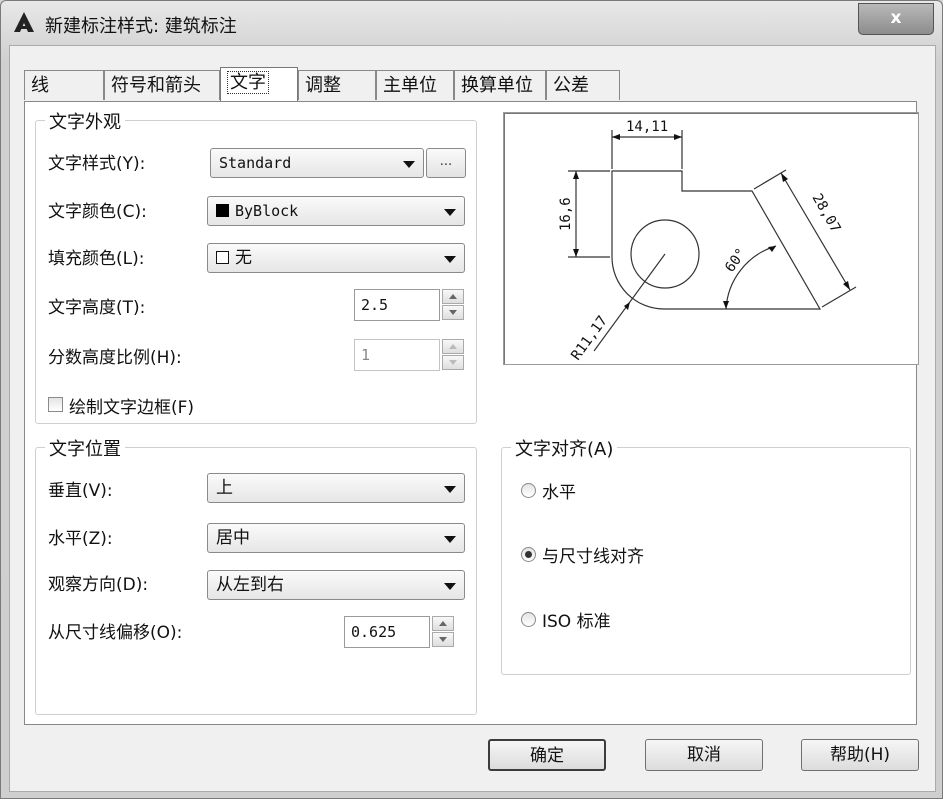 Image resolution: width=943 pixels, height=799 pixels. Describe the element at coordinates (317, 163) in the screenshot. I see `text-style-dropdown: Standard` at that location.